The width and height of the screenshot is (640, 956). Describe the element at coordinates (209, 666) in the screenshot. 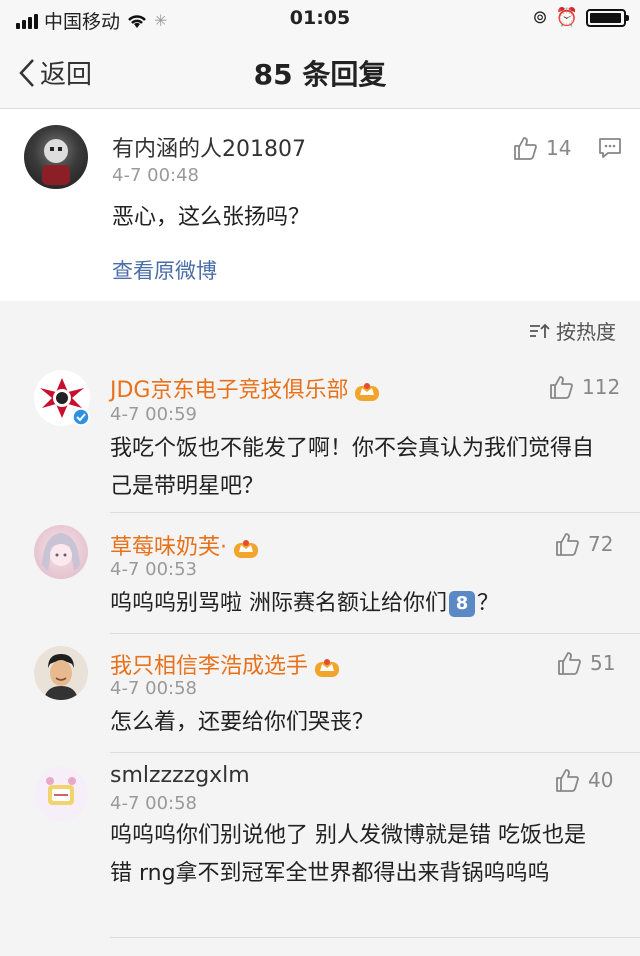

I see `username-text: 我只相信李浩成选手` at that location.